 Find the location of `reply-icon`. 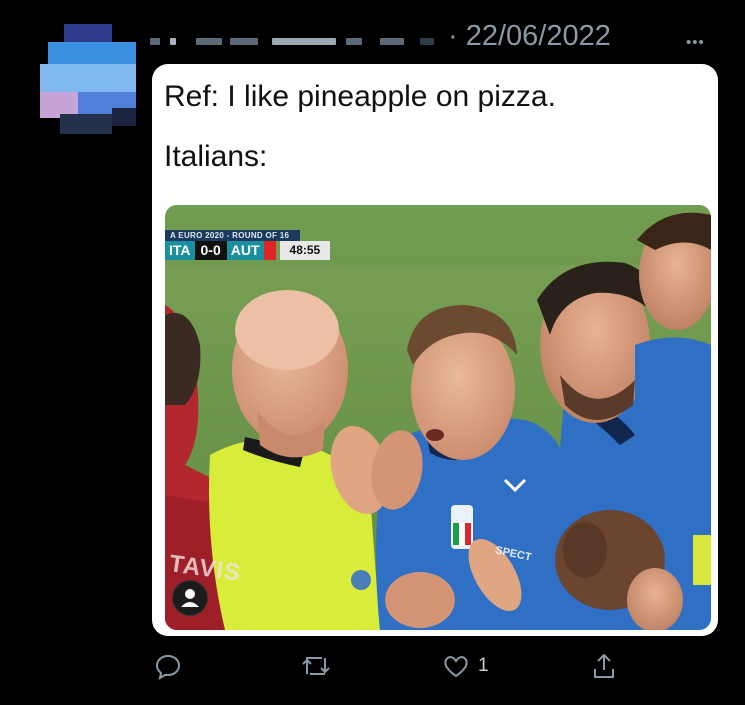

reply-icon is located at coordinates (168, 667).